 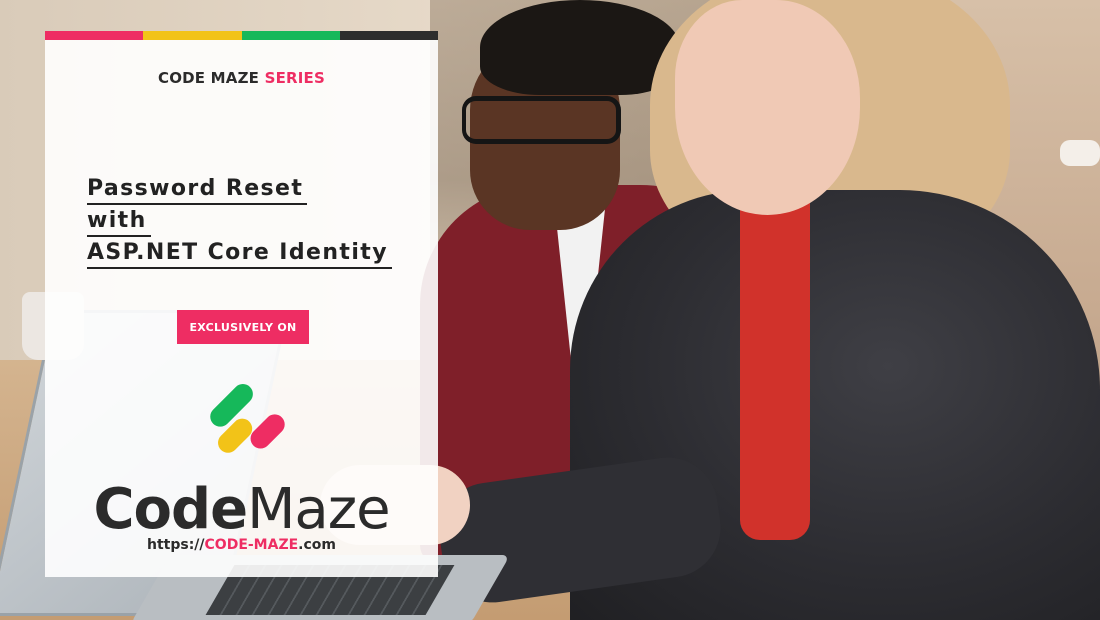 I want to click on title-line-text: with, so click(x=119, y=222).